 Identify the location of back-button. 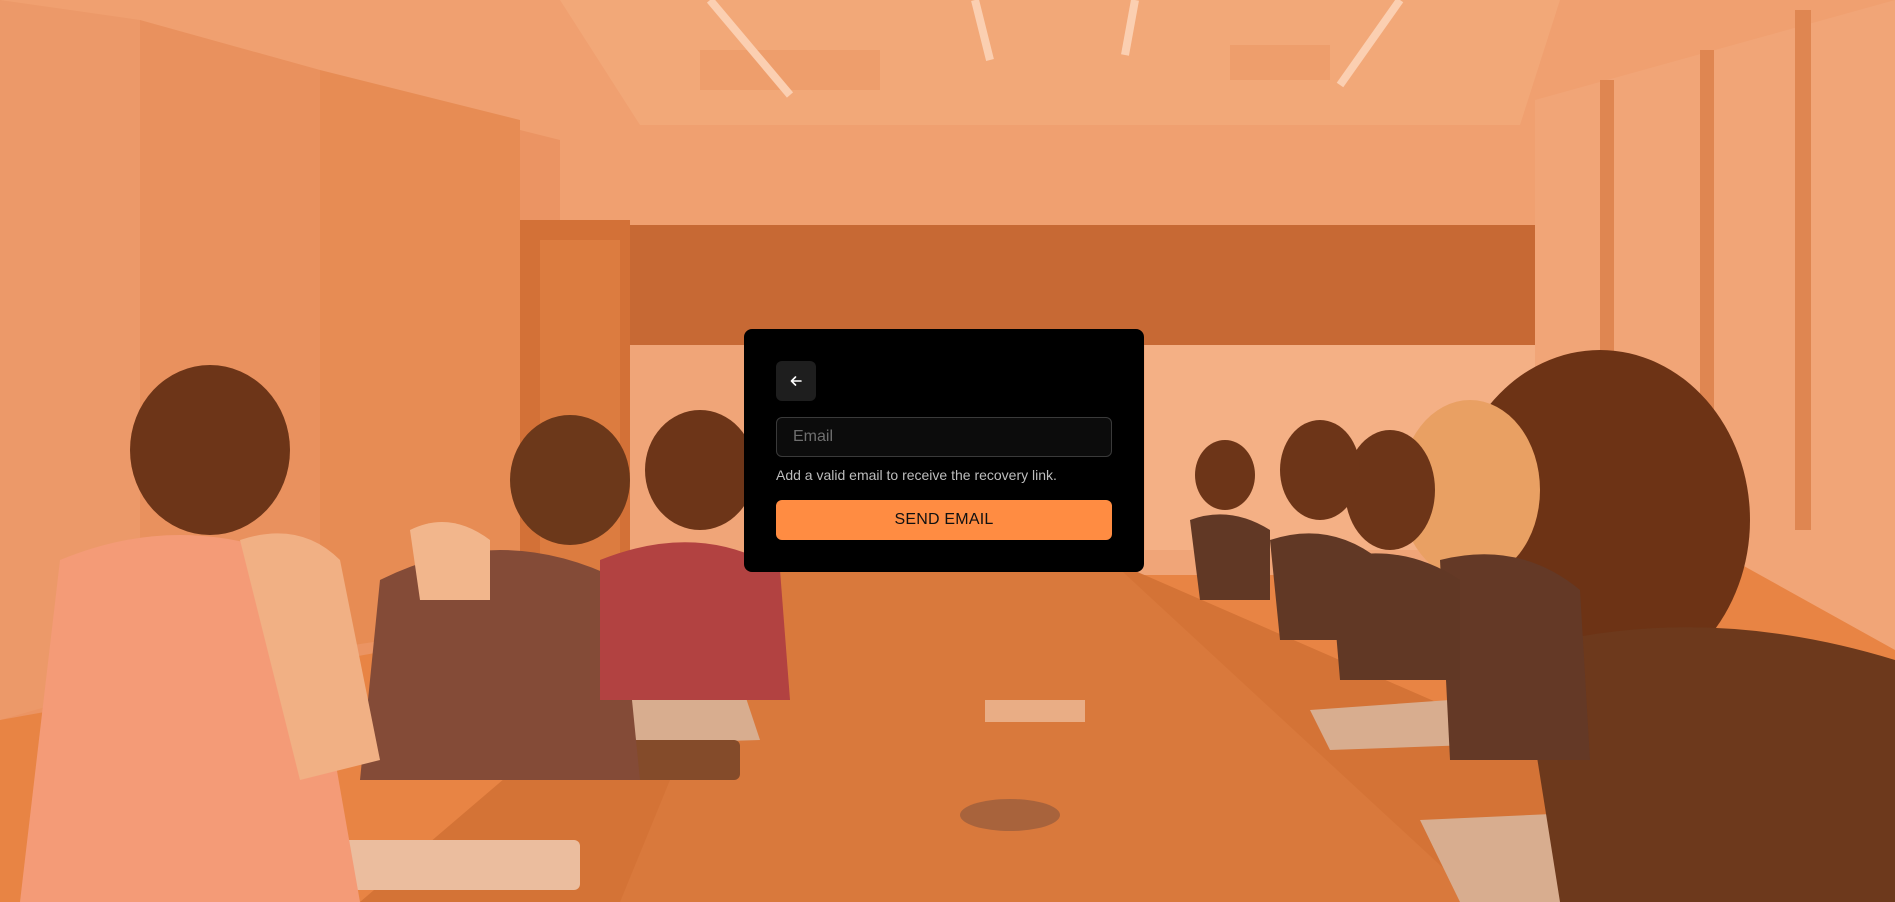
(796, 381).